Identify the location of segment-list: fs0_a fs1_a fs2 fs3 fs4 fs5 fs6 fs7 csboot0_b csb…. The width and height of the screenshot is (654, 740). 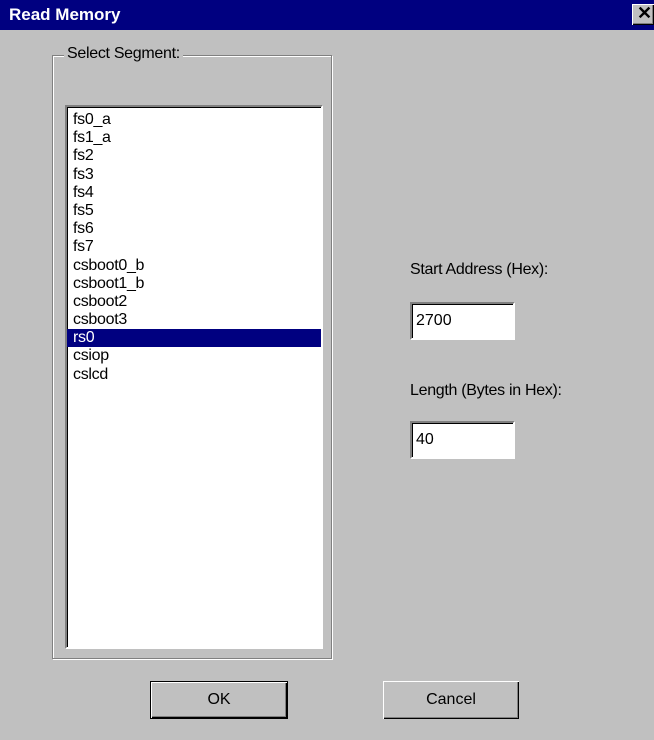
(194, 247).